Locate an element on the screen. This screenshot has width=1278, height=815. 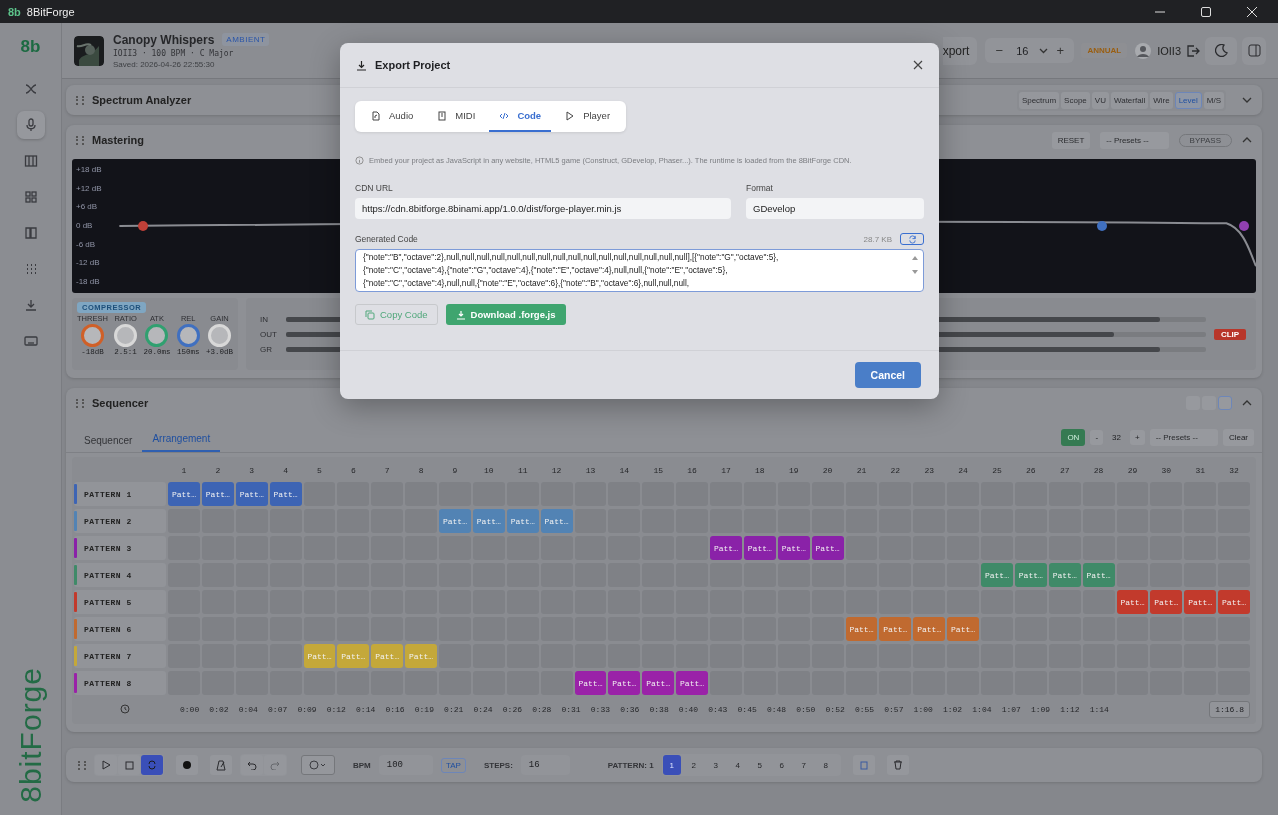
download-button: Download .forge.js is located at coordinates (505, 314).